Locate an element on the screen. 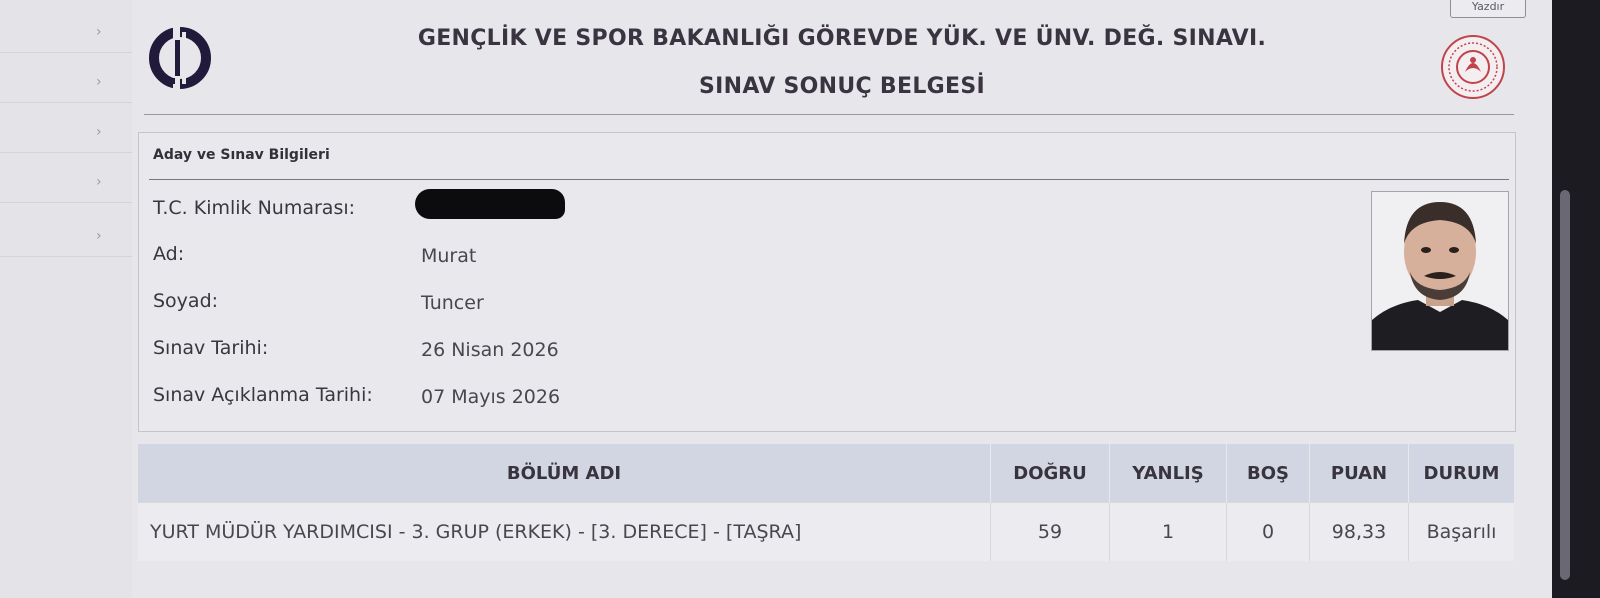 Image resolution: width=1600 pixels, height=598 pixels. candidate-portrait-icon is located at coordinates (1440, 271).